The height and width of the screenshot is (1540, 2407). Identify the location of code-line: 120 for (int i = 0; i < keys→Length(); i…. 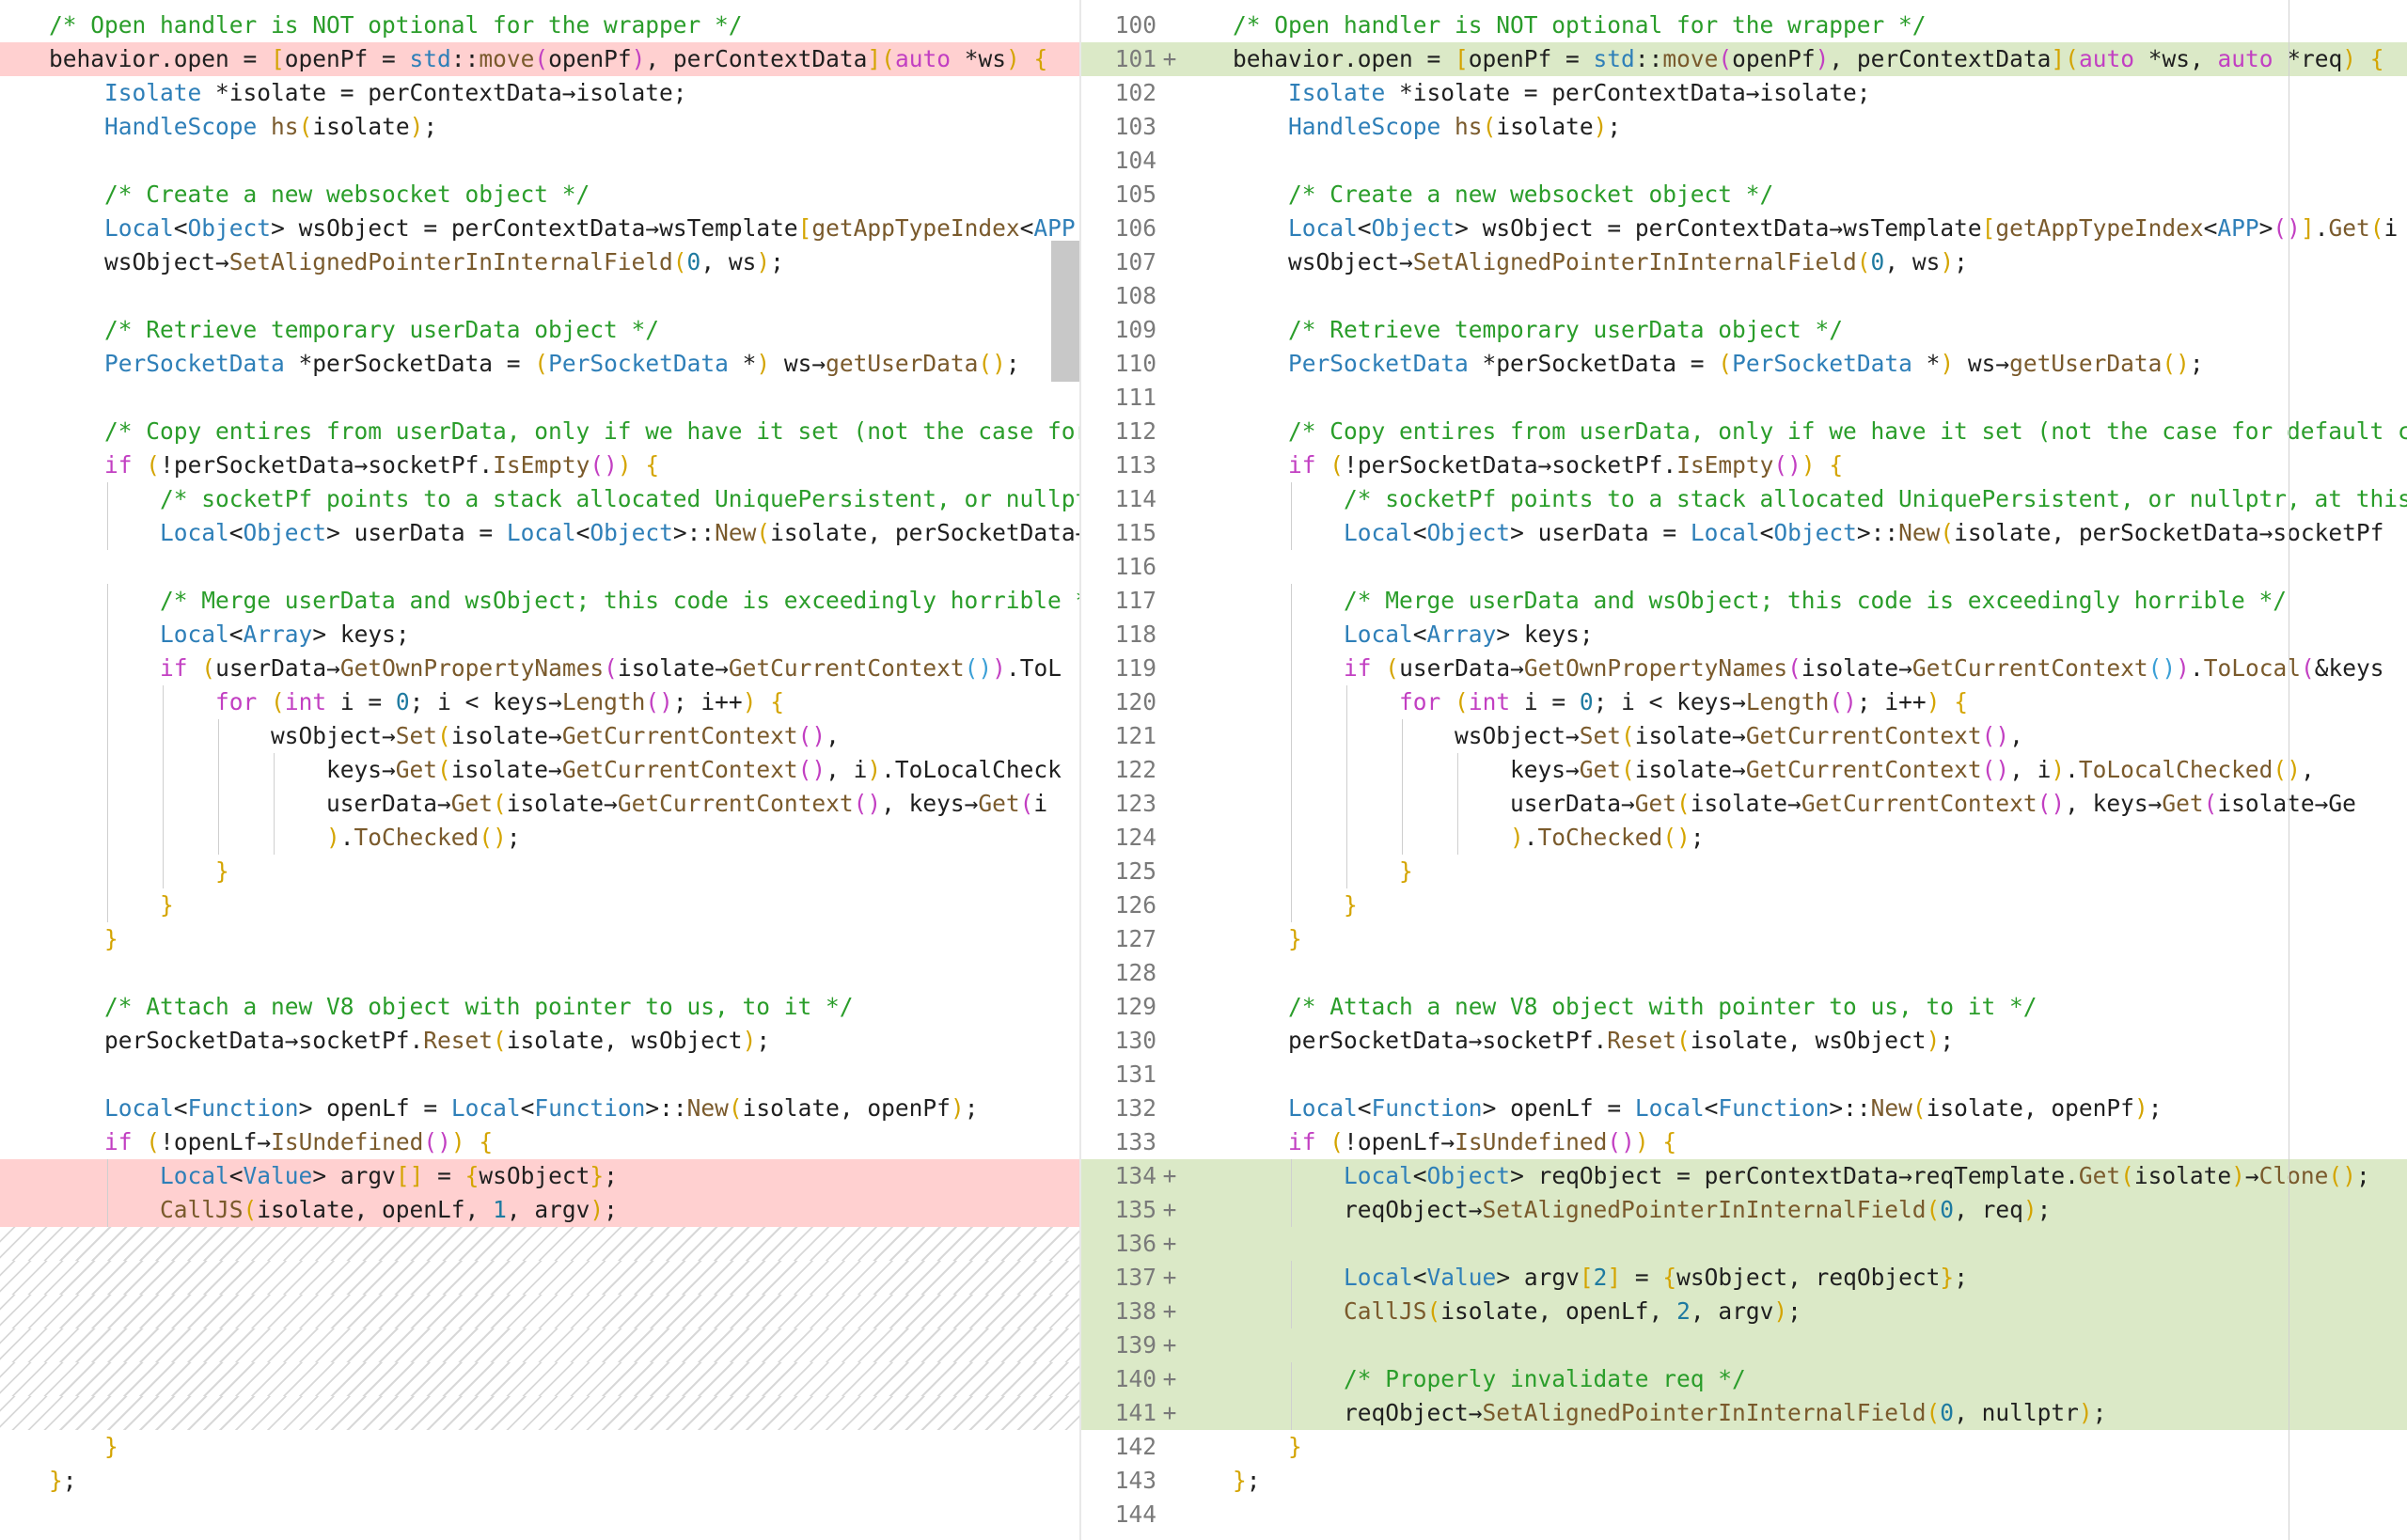
(1744, 702).